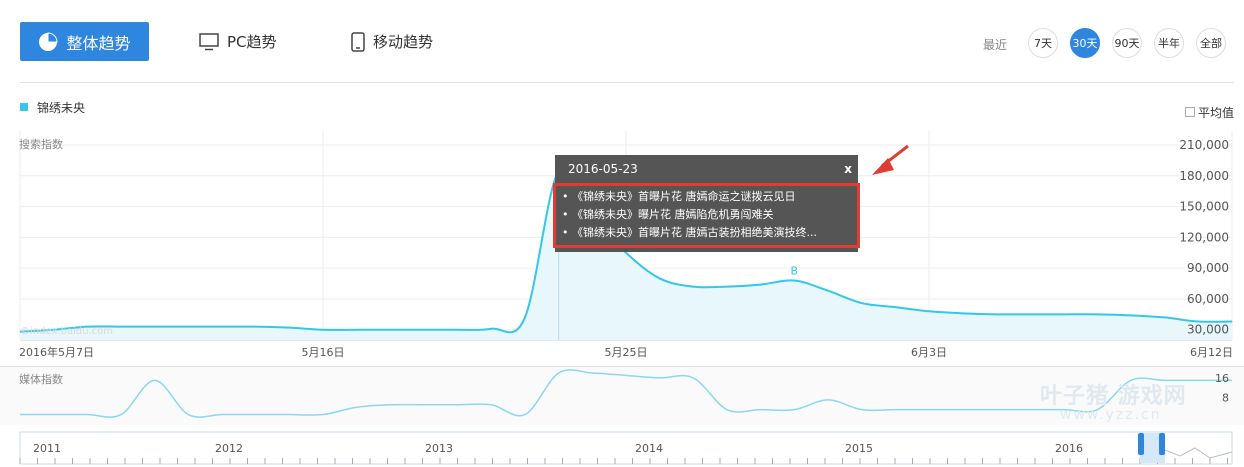  I want to click on monitor-icon, so click(209, 41).